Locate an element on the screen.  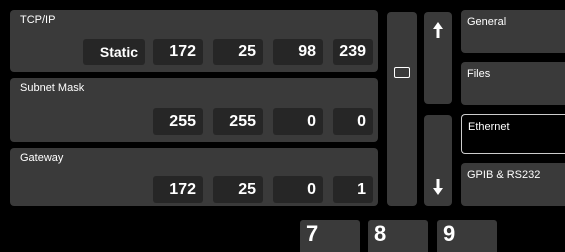
gateway-octet-4: 1 is located at coordinates (353, 189).